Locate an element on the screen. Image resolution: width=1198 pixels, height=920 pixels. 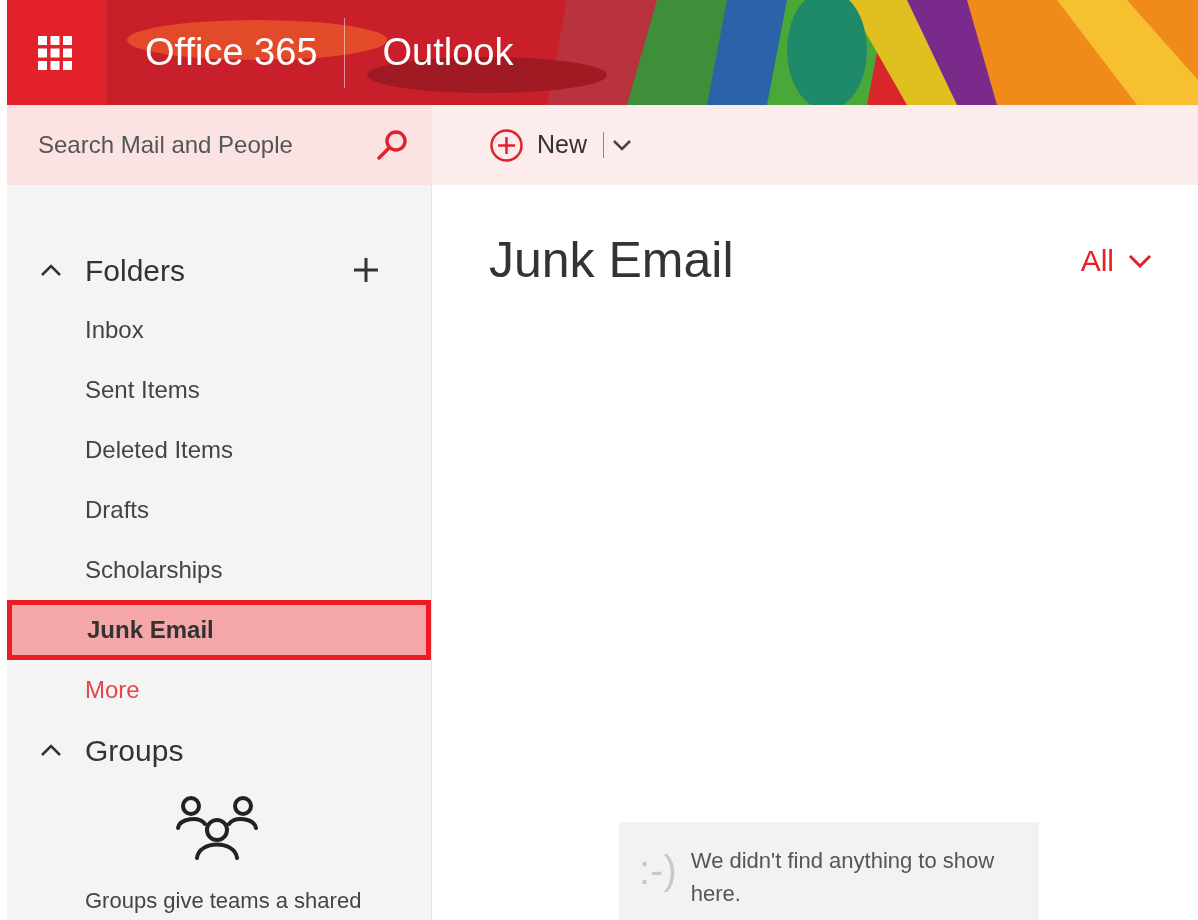
chevron-down-icon is located at coordinates (1140, 260).